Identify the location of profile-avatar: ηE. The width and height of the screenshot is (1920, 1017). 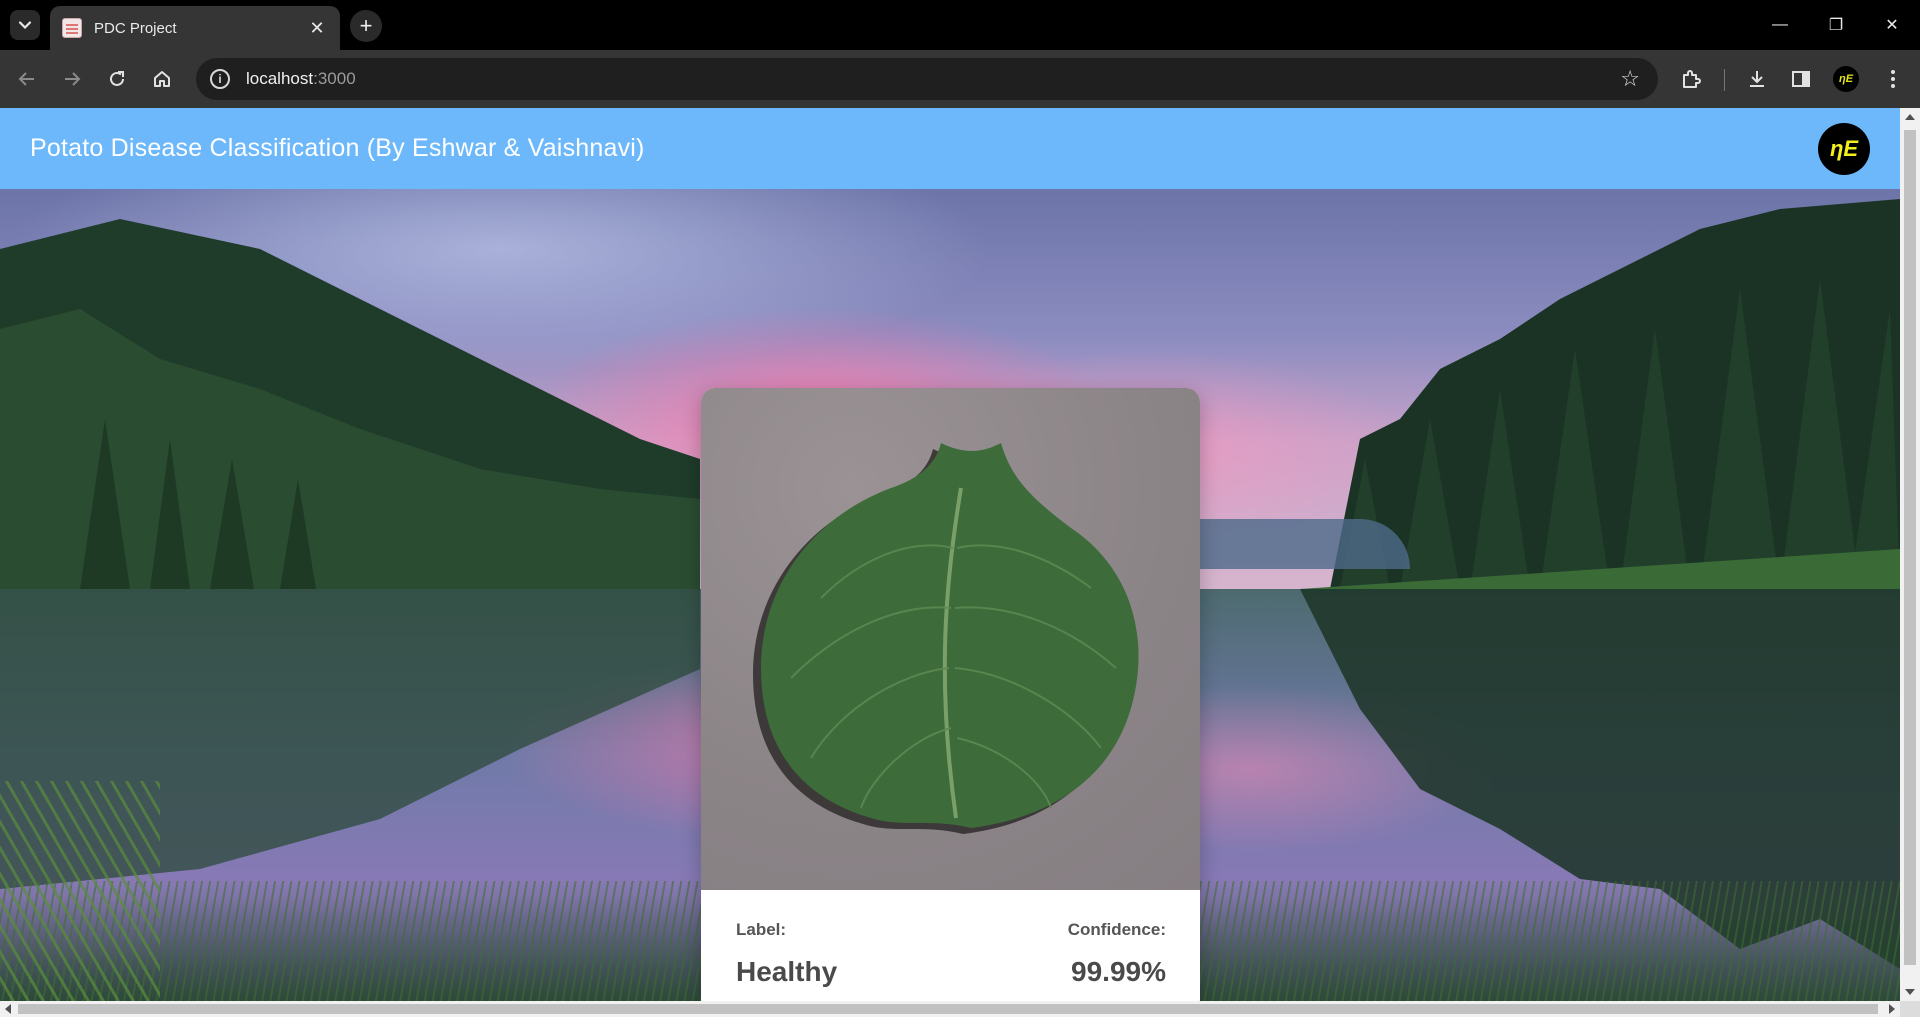
(1846, 79).